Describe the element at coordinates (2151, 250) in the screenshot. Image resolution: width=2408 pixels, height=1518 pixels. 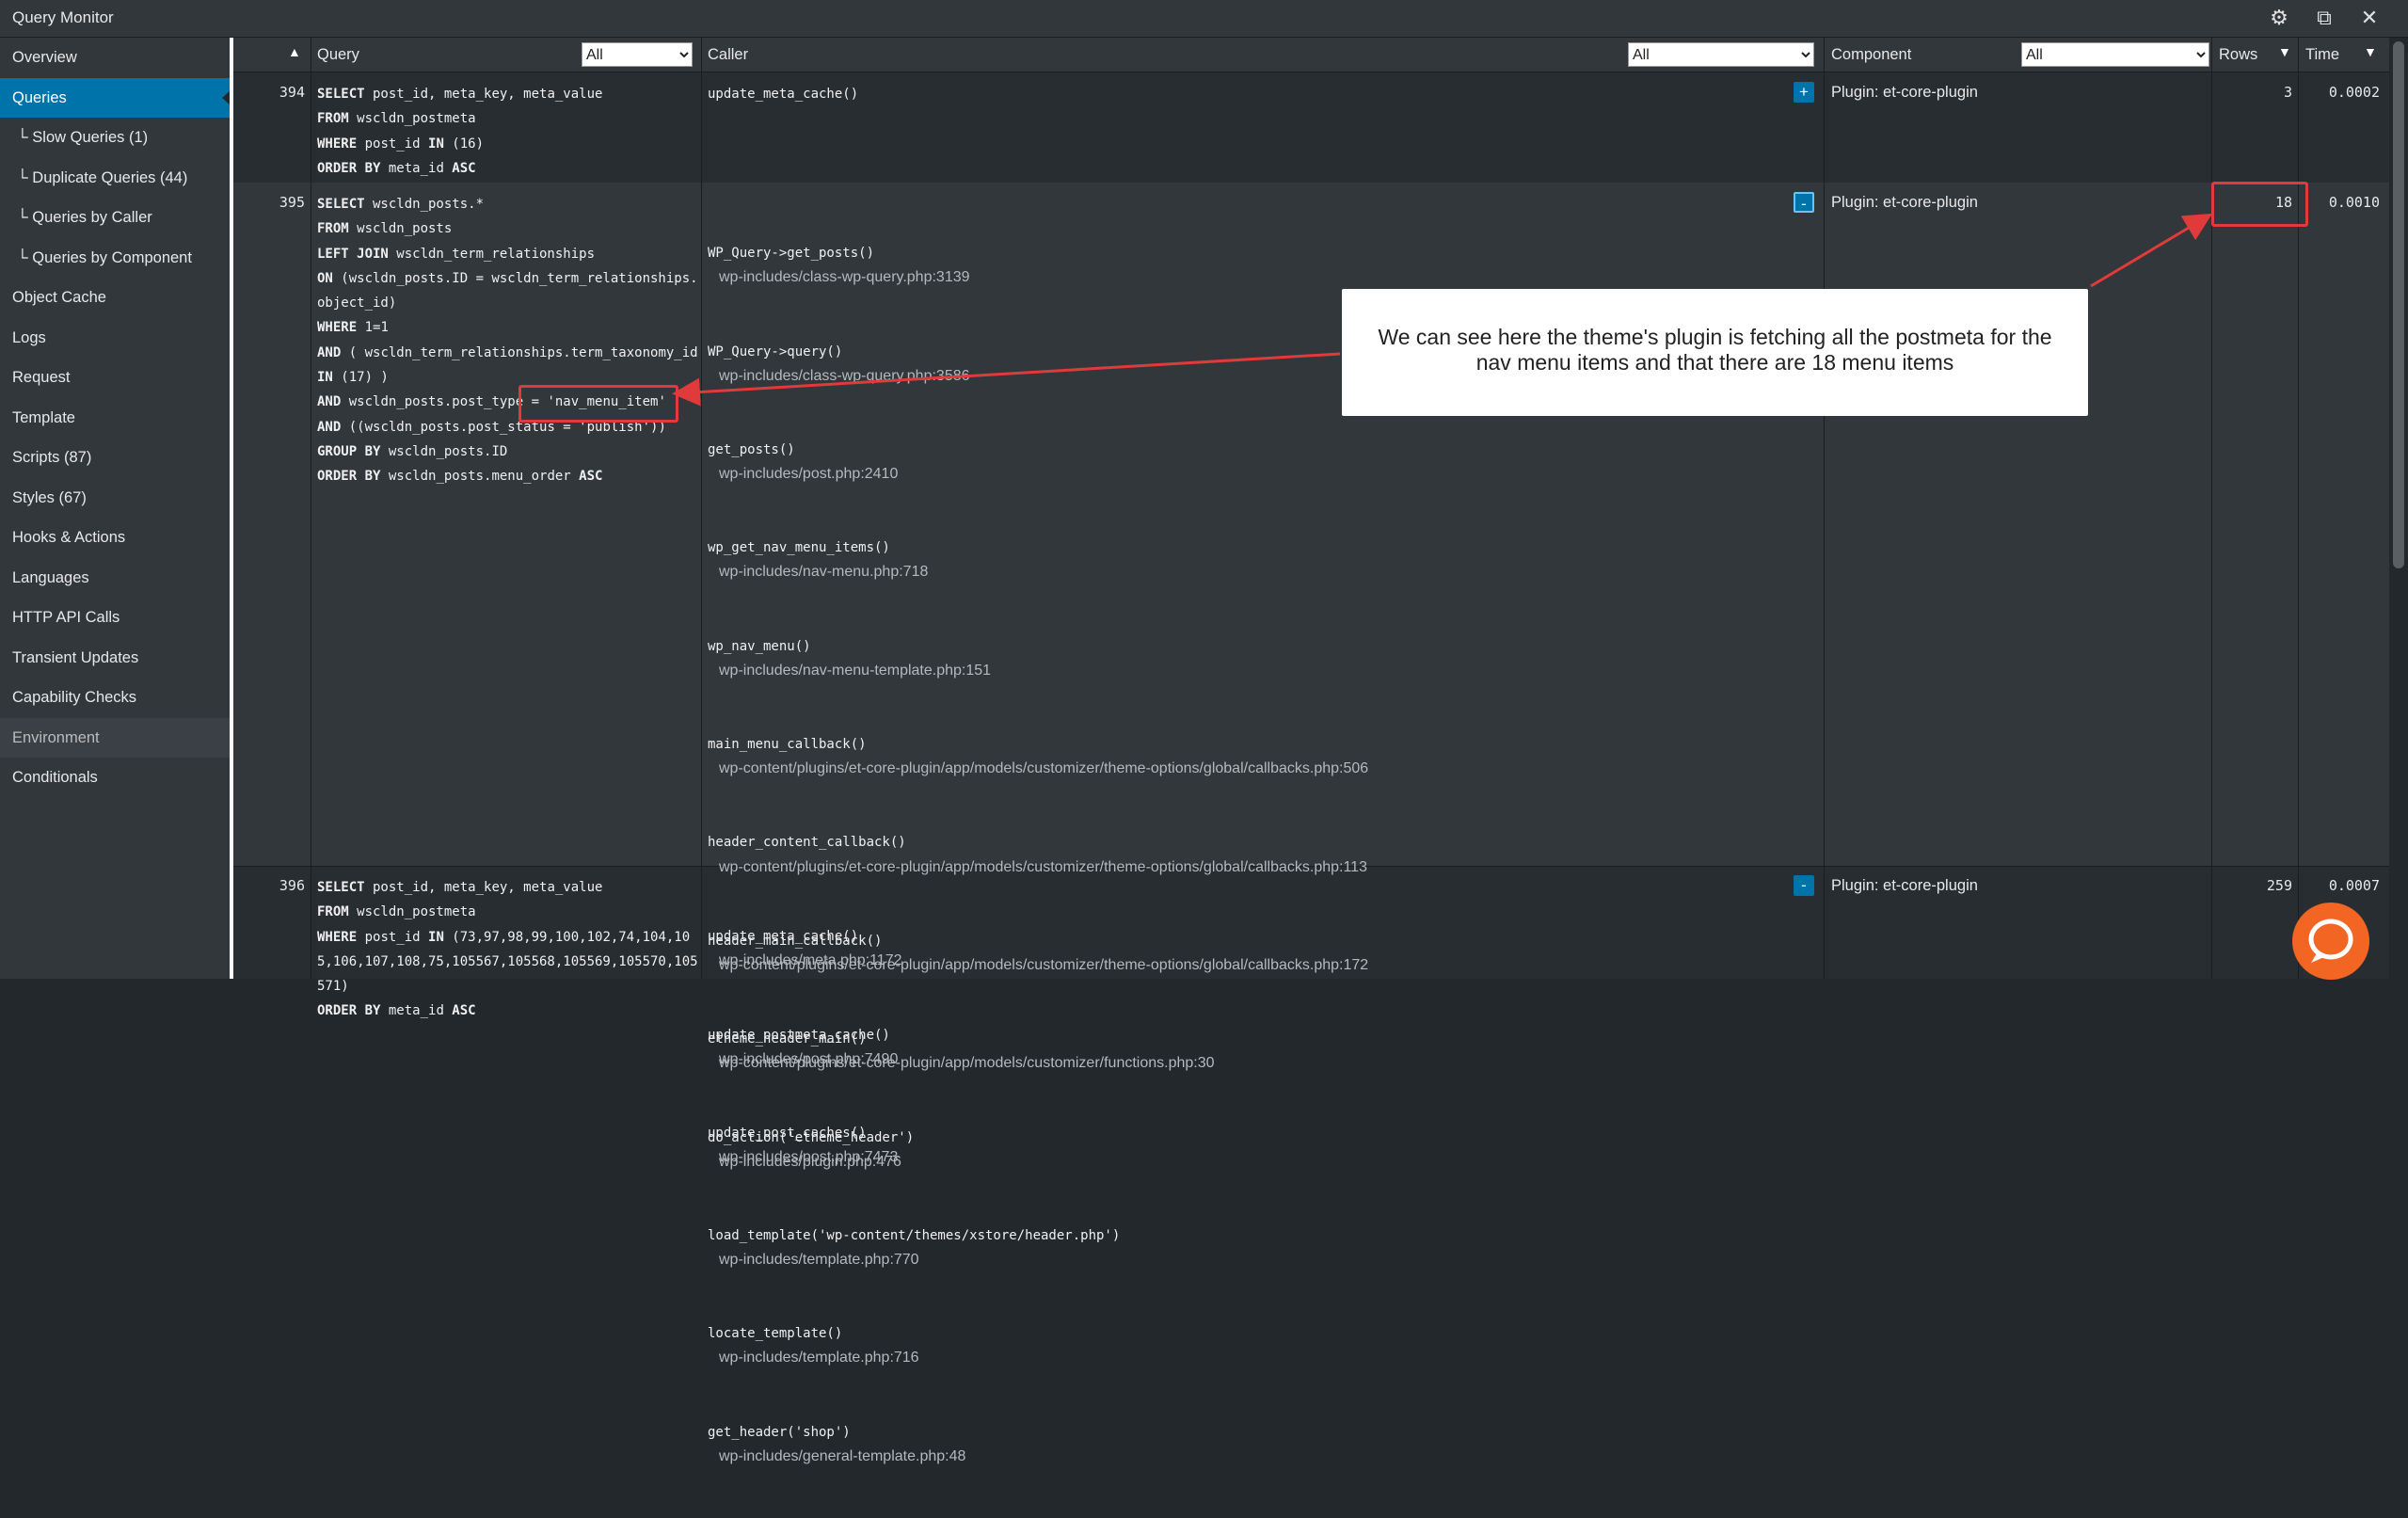
I see `arrow-to-rows` at that location.